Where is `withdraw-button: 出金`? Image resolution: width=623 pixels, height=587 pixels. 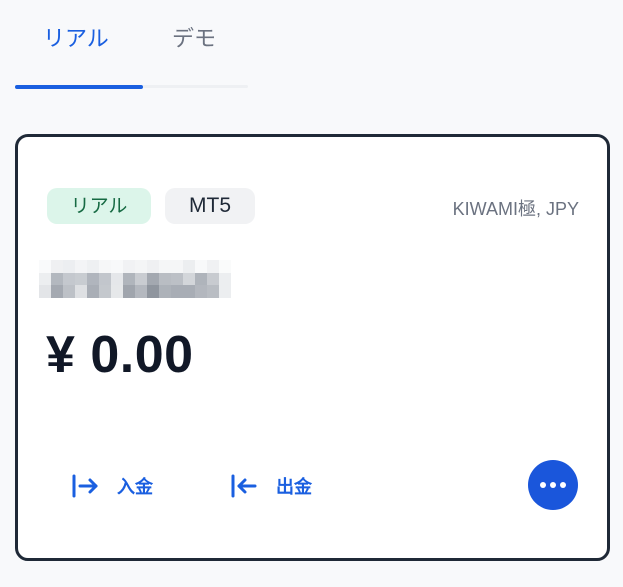
withdraw-button: 出金 is located at coordinates (271, 486).